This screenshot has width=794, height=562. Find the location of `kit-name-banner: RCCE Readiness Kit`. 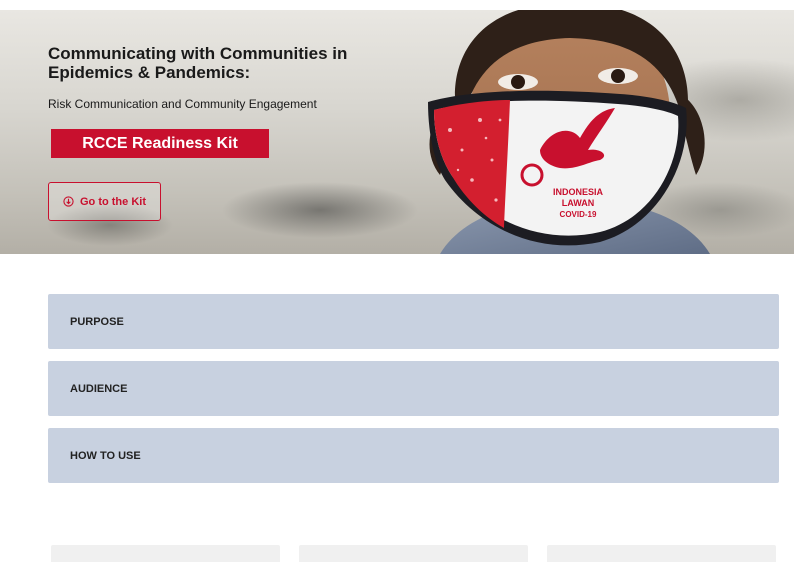

kit-name-banner: RCCE Readiness Kit is located at coordinates (160, 143).